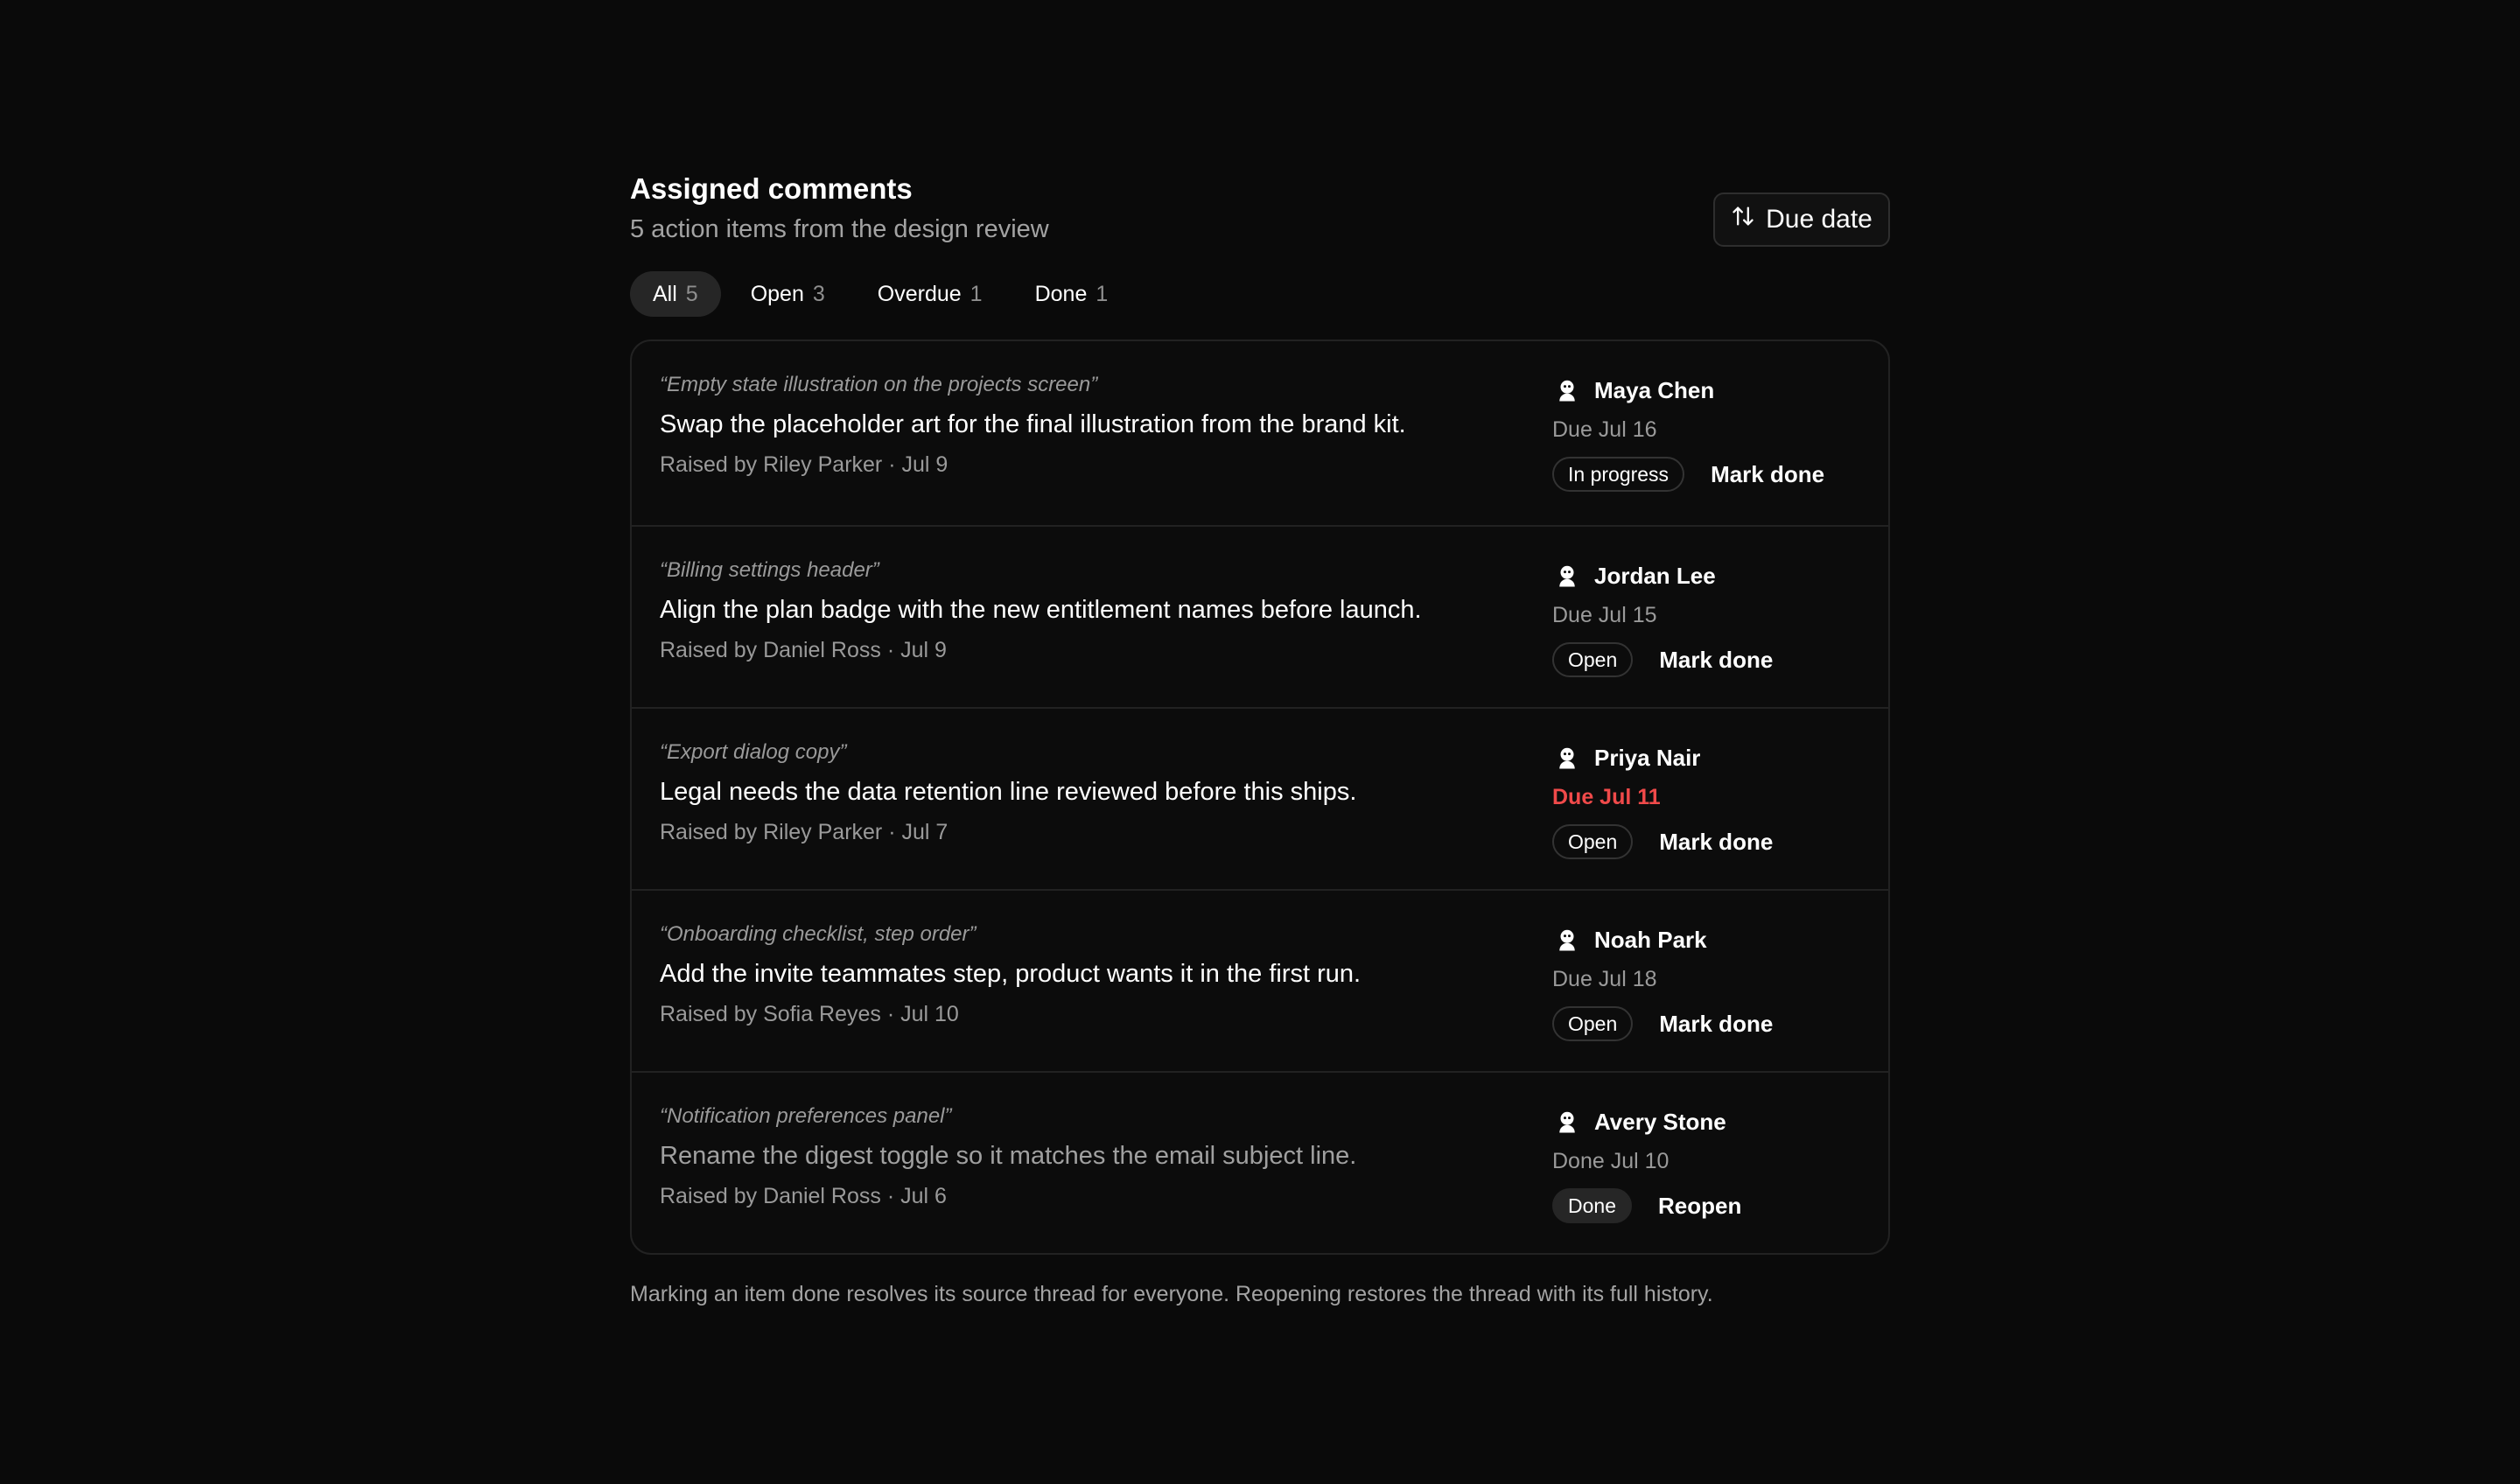 The image size is (2520, 1484). Describe the element at coordinates (1709, 617) in the screenshot. I see `item-meta: Jordan Lee Due Jul 15 Open Mark done` at that location.